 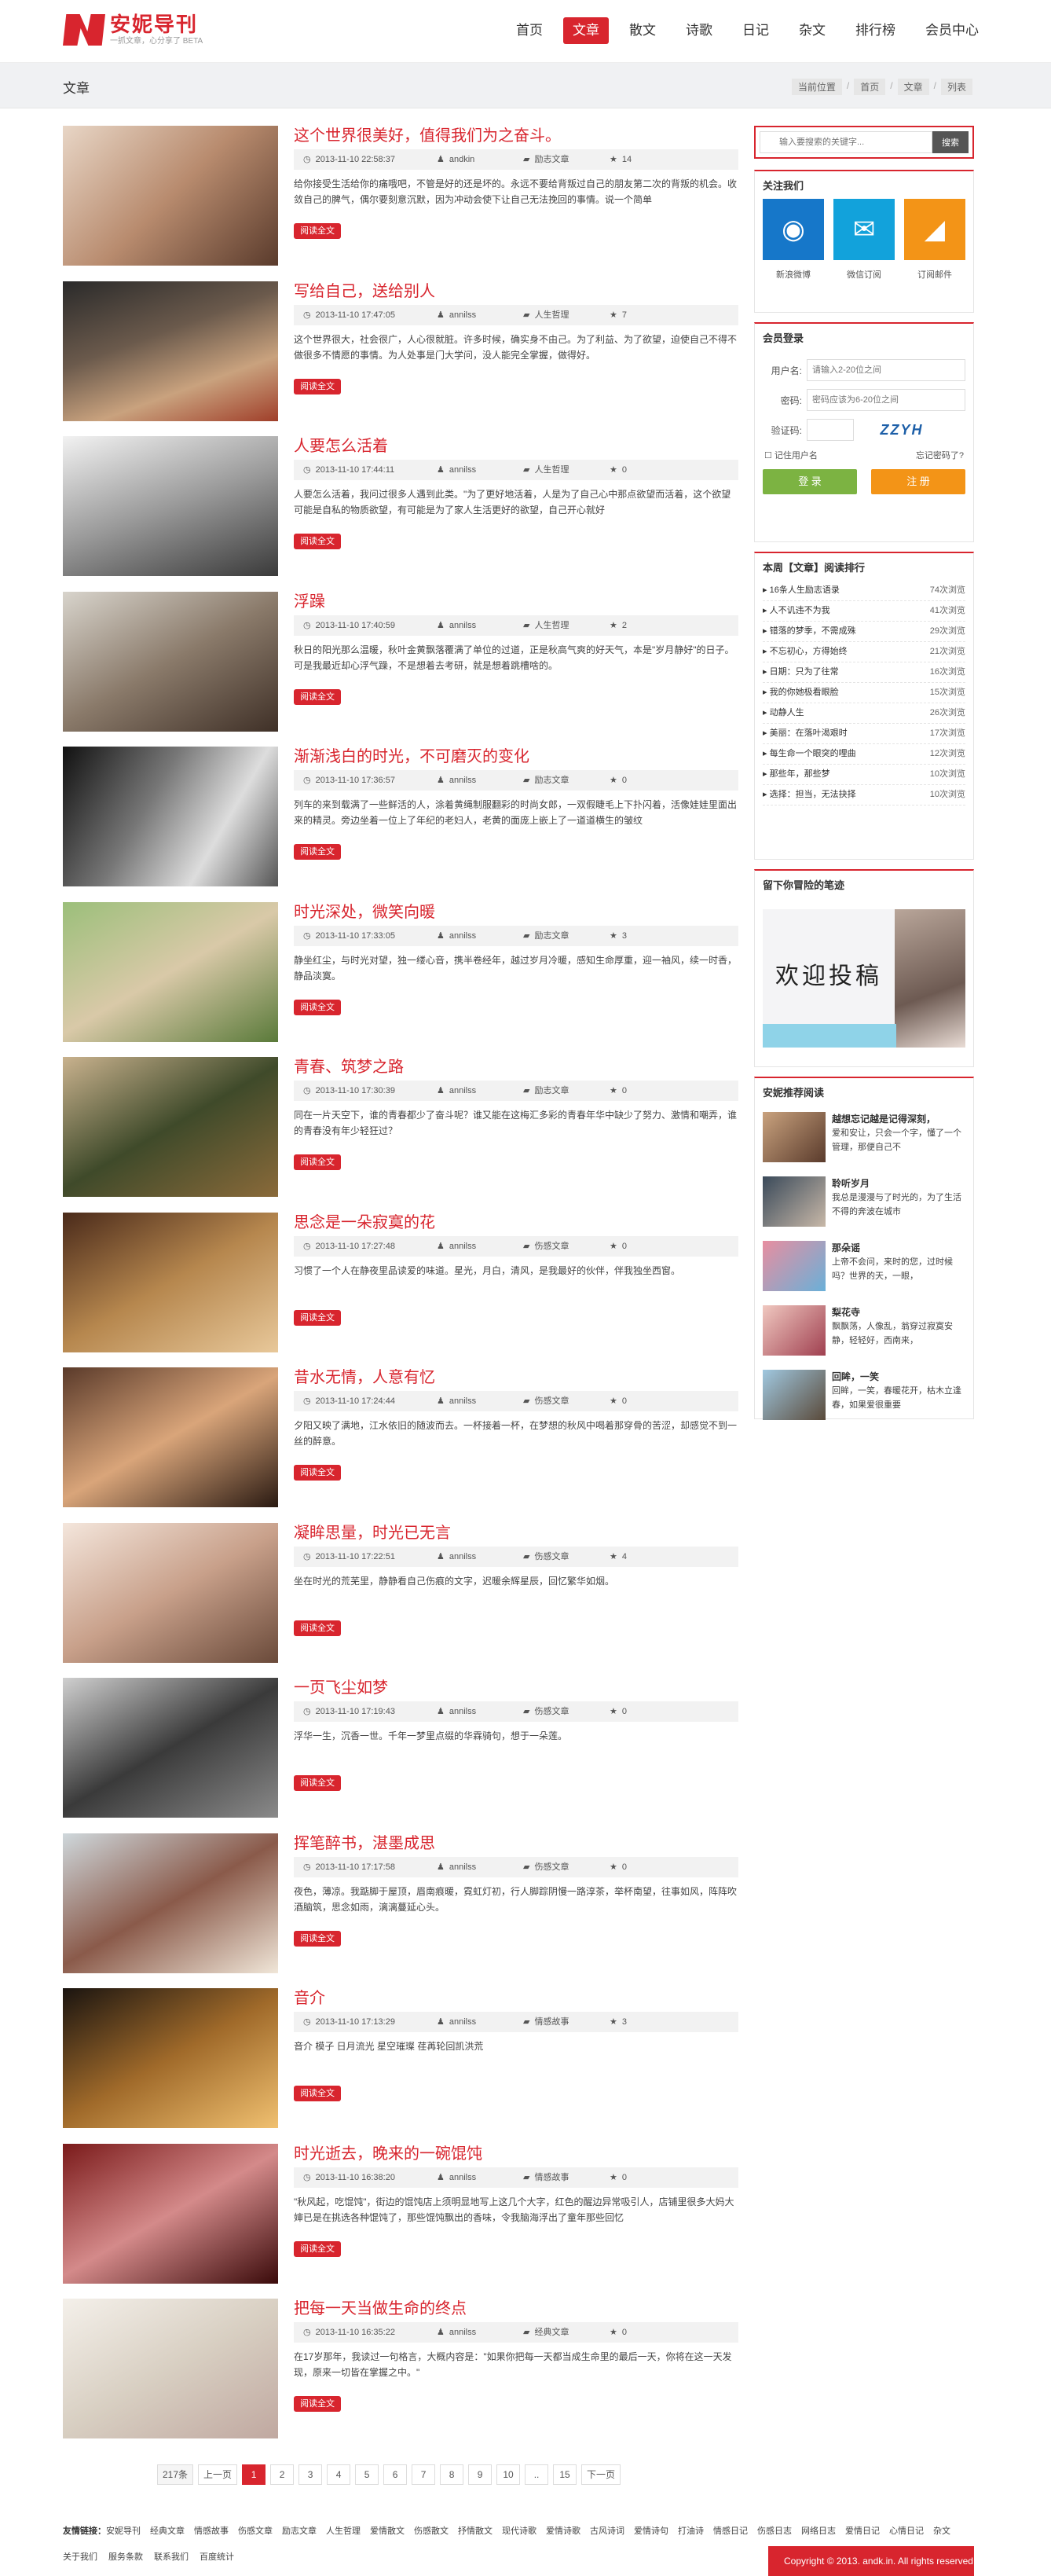 What do you see at coordinates (282, 2474) in the screenshot?
I see `pager-page: 2` at bounding box center [282, 2474].